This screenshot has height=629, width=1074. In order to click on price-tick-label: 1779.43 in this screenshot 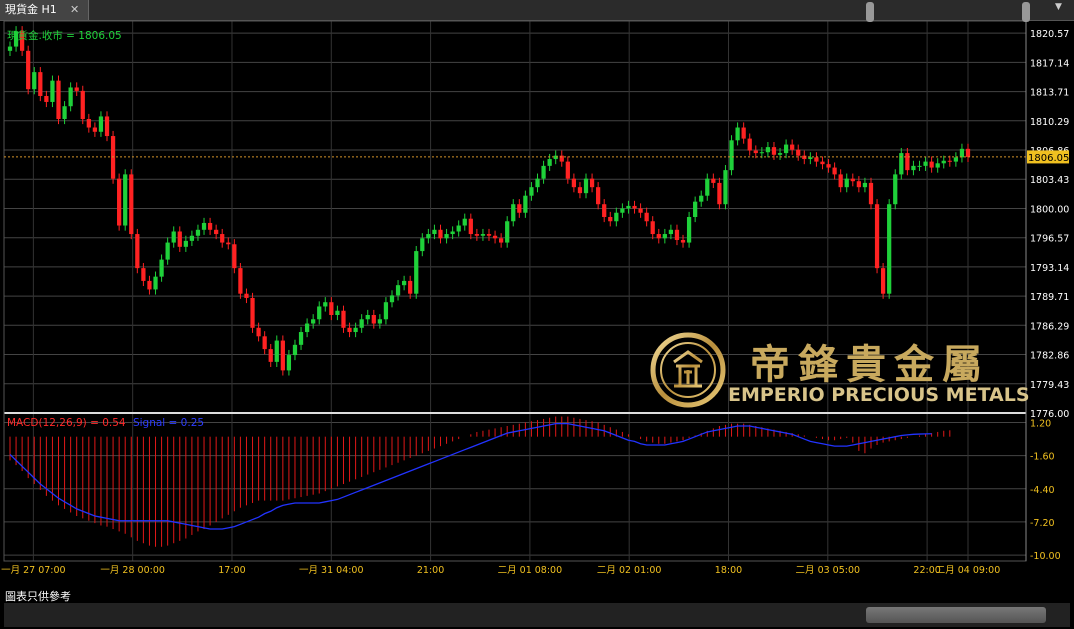, I will do `click(1049, 385)`.